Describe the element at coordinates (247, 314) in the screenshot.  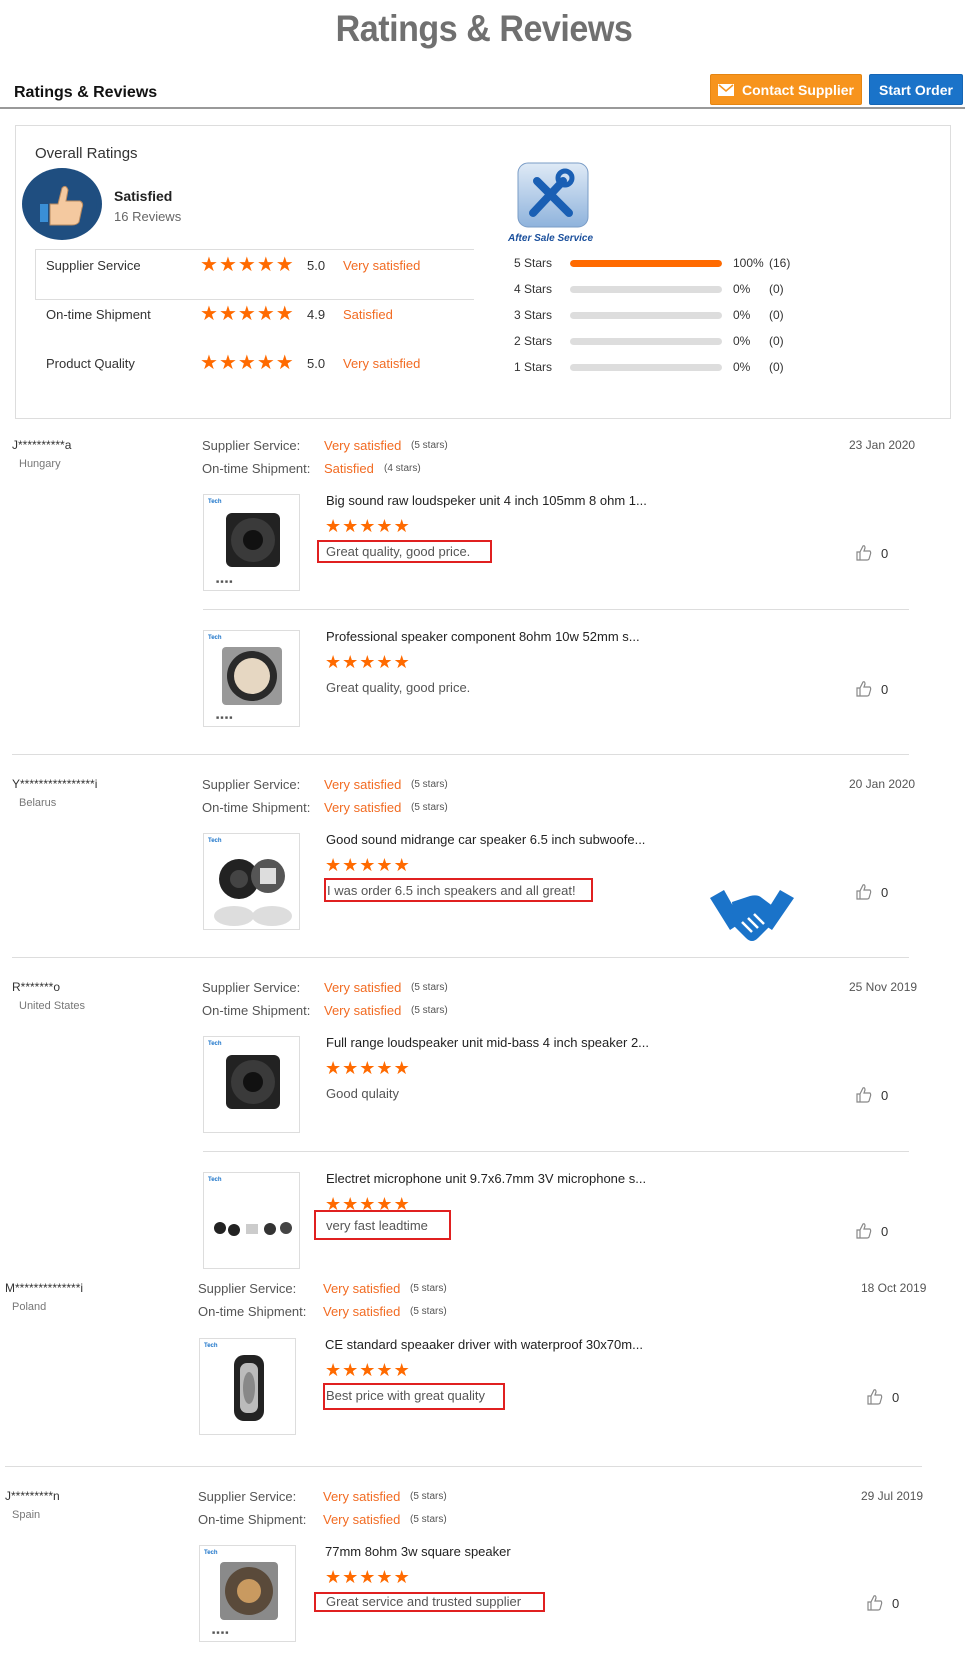
I see `rating-stars-shipment: ★ ★ ★ ★ ★` at that location.